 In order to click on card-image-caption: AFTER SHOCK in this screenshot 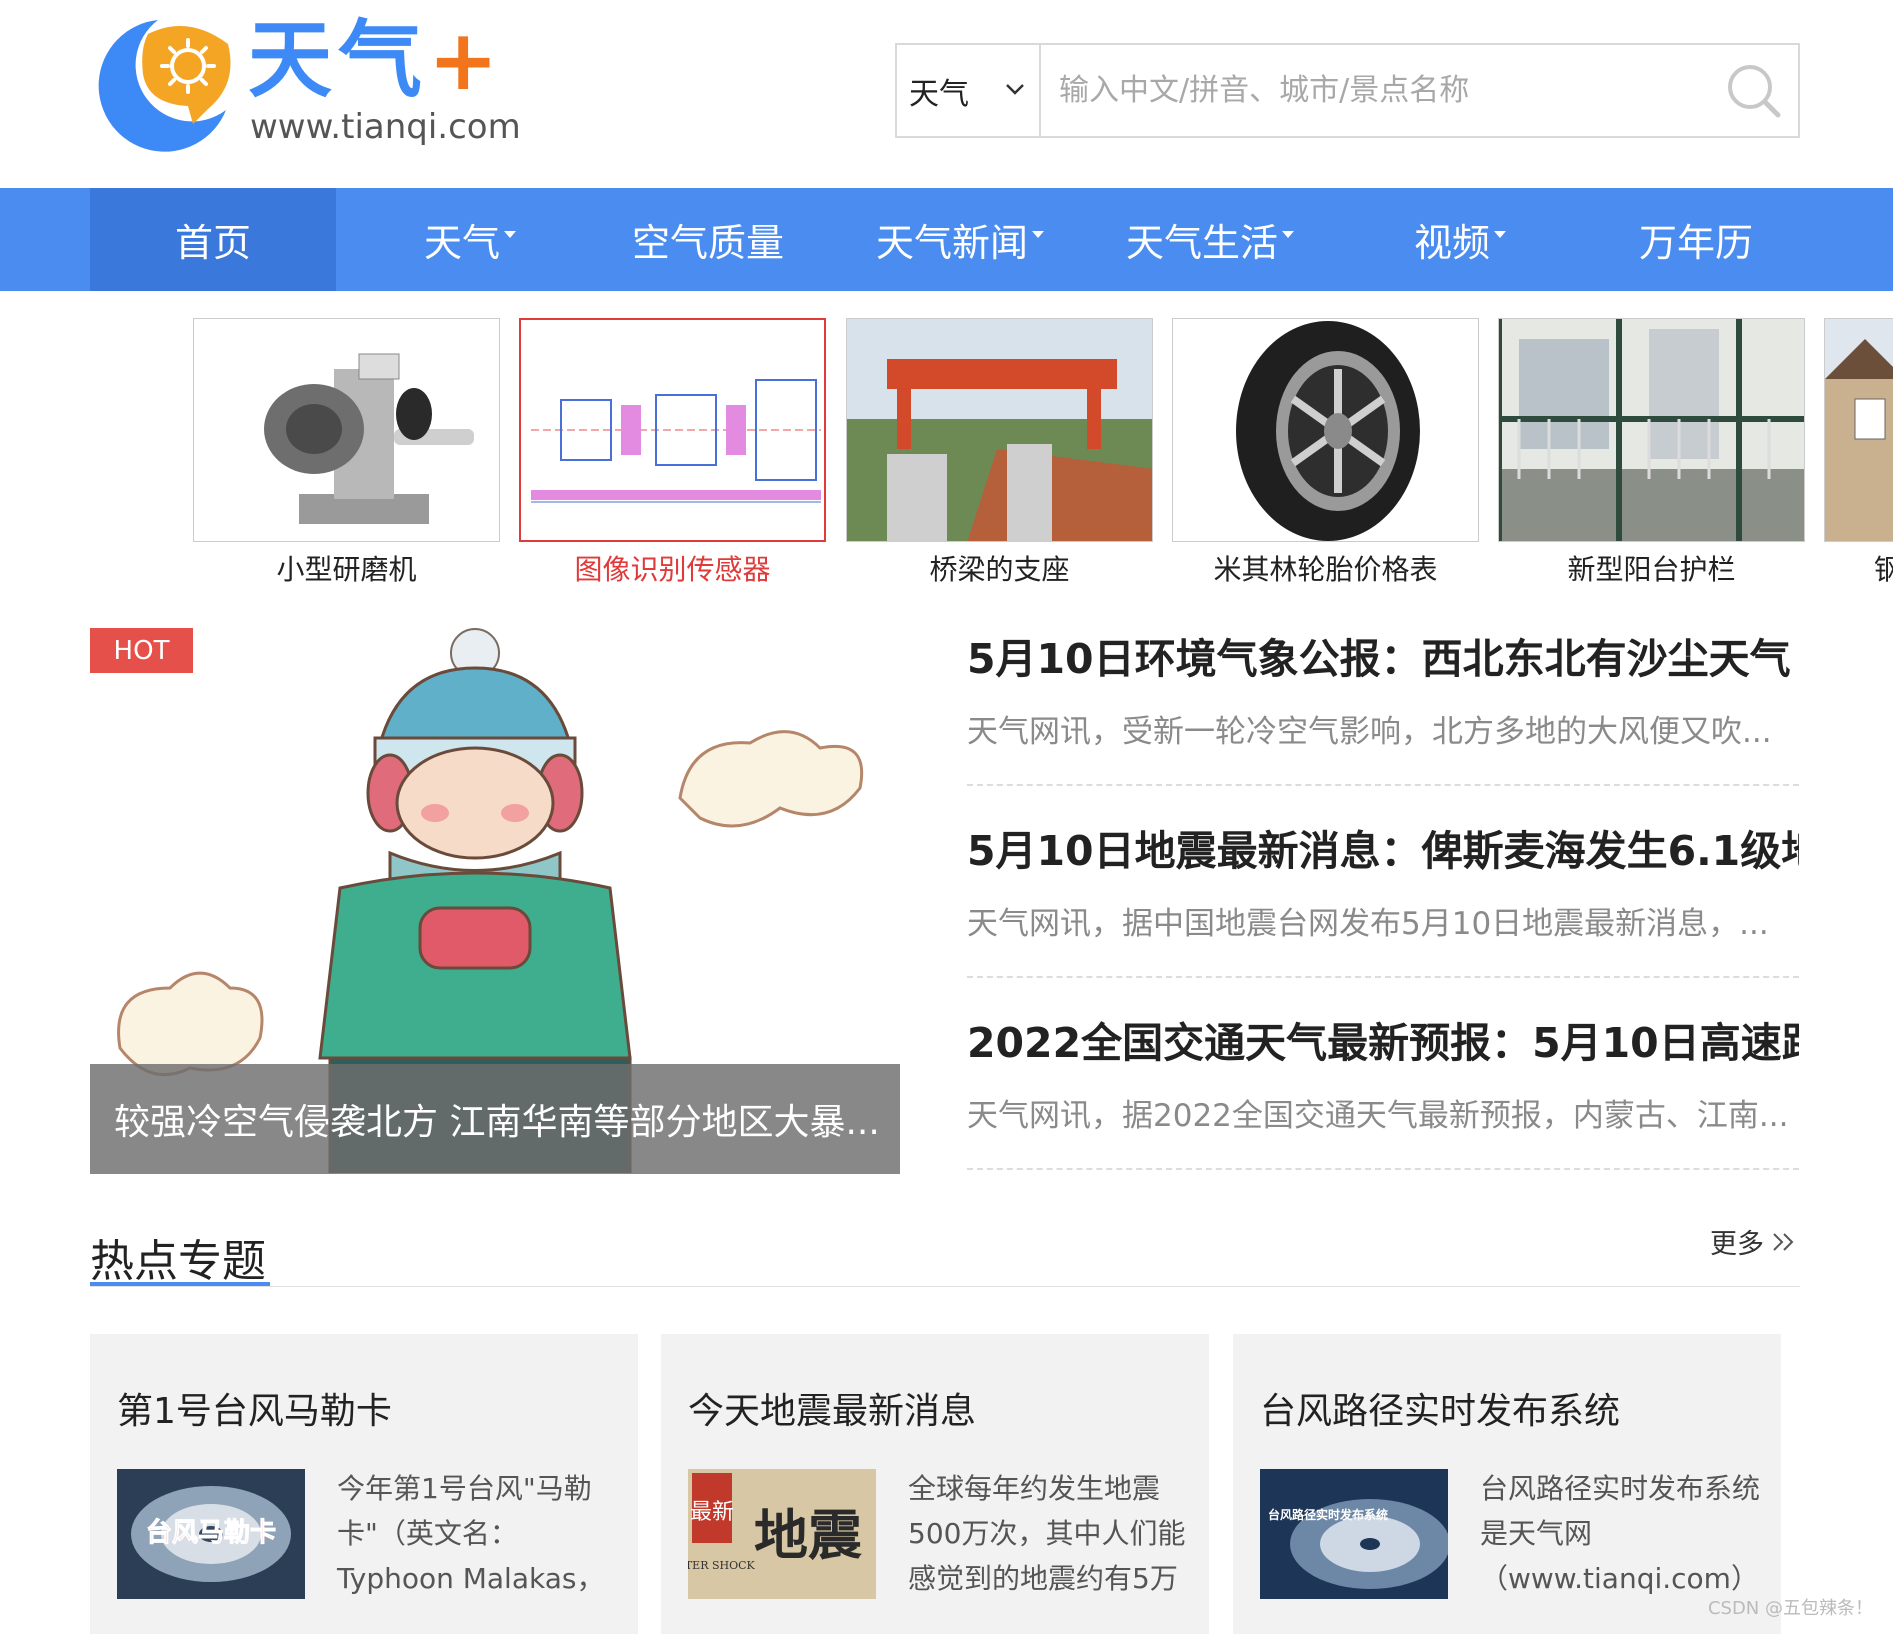, I will do `click(722, 1565)`.